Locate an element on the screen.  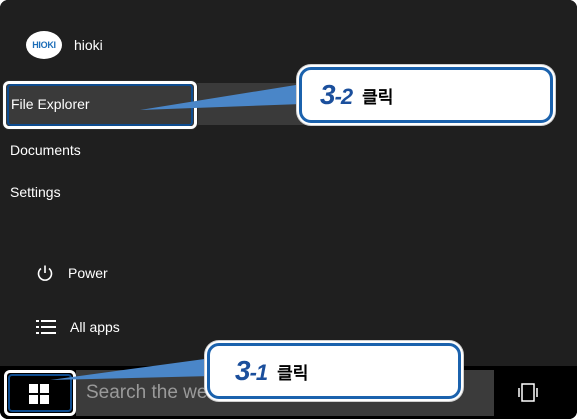
callout-step-3-1: 3-1 클릭 is located at coordinates (334, 371).